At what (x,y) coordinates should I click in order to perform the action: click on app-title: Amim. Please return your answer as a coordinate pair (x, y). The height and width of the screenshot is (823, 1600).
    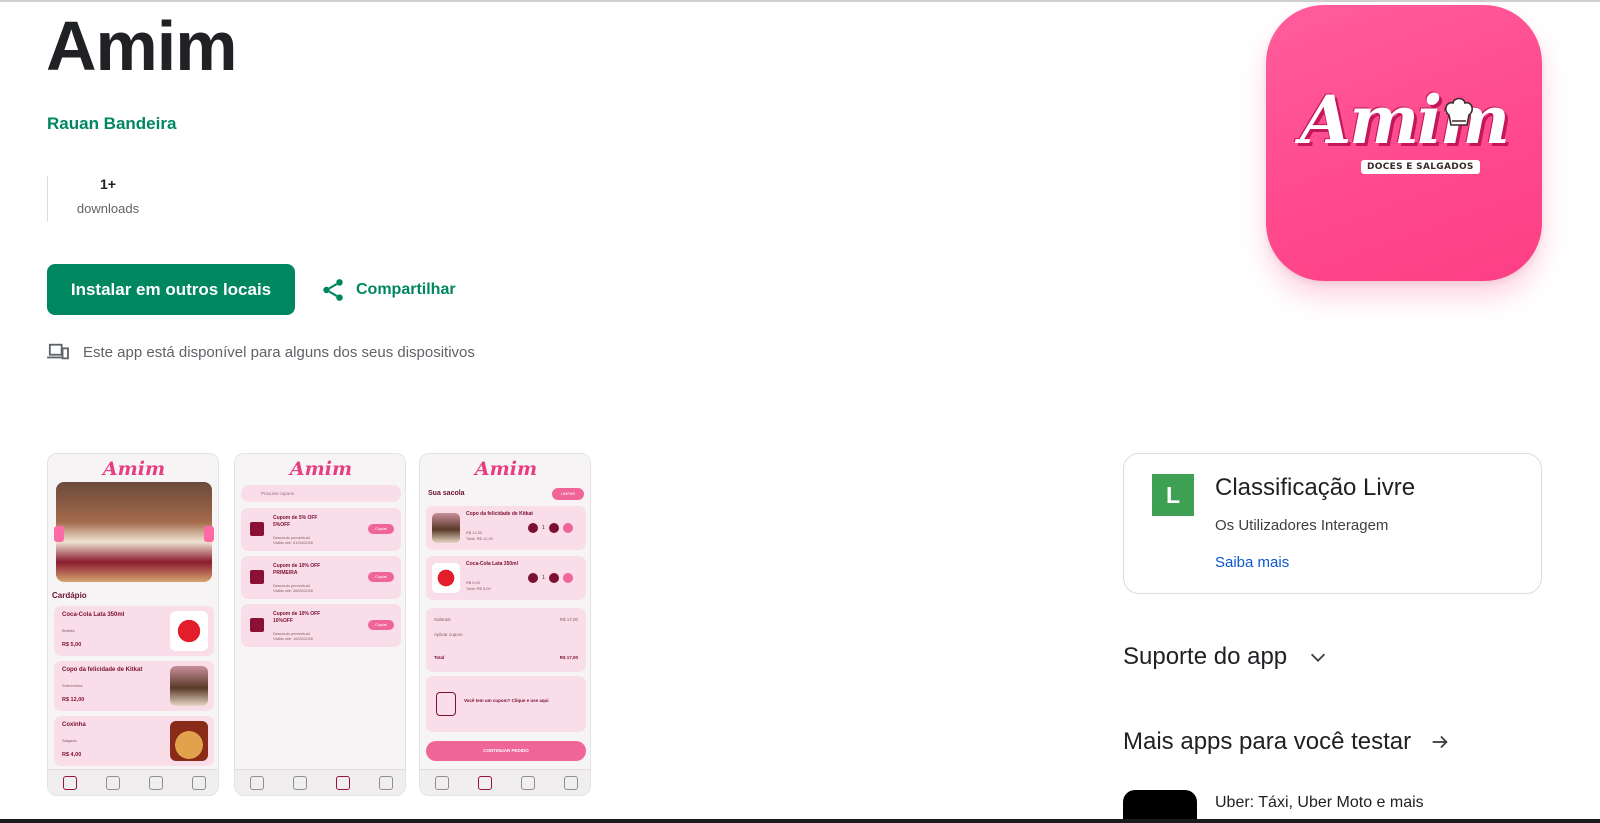
    Looking at the image, I should click on (141, 46).